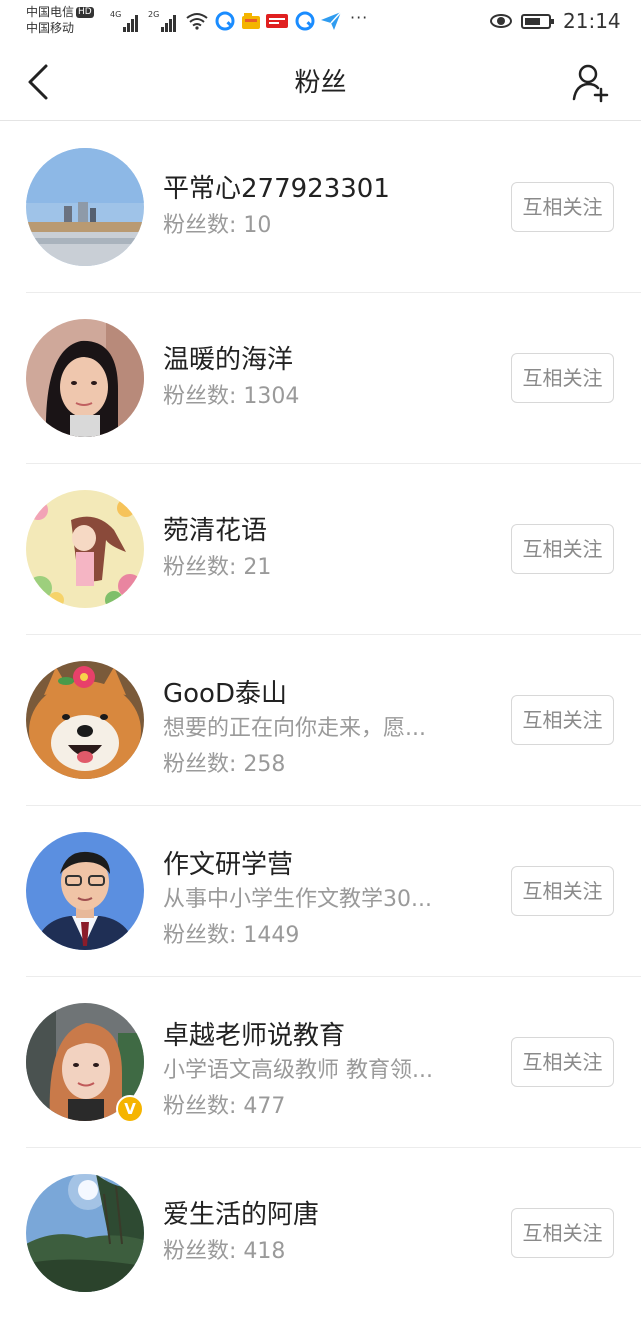 Image resolution: width=641 pixels, height=1319 pixels. I want to click on fan-count: 粉丝数: 418, so click(224, 1251).